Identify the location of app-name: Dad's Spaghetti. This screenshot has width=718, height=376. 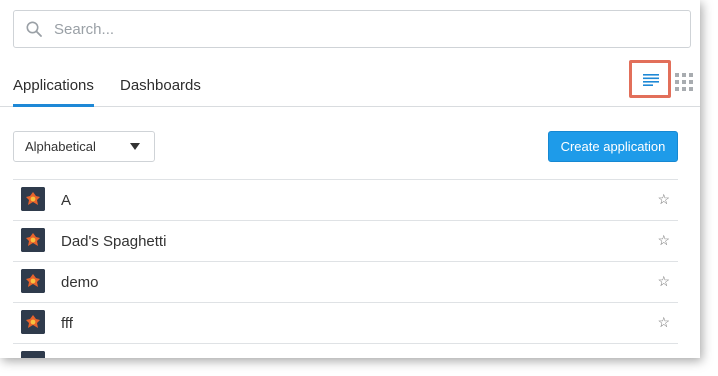
(114, 241).